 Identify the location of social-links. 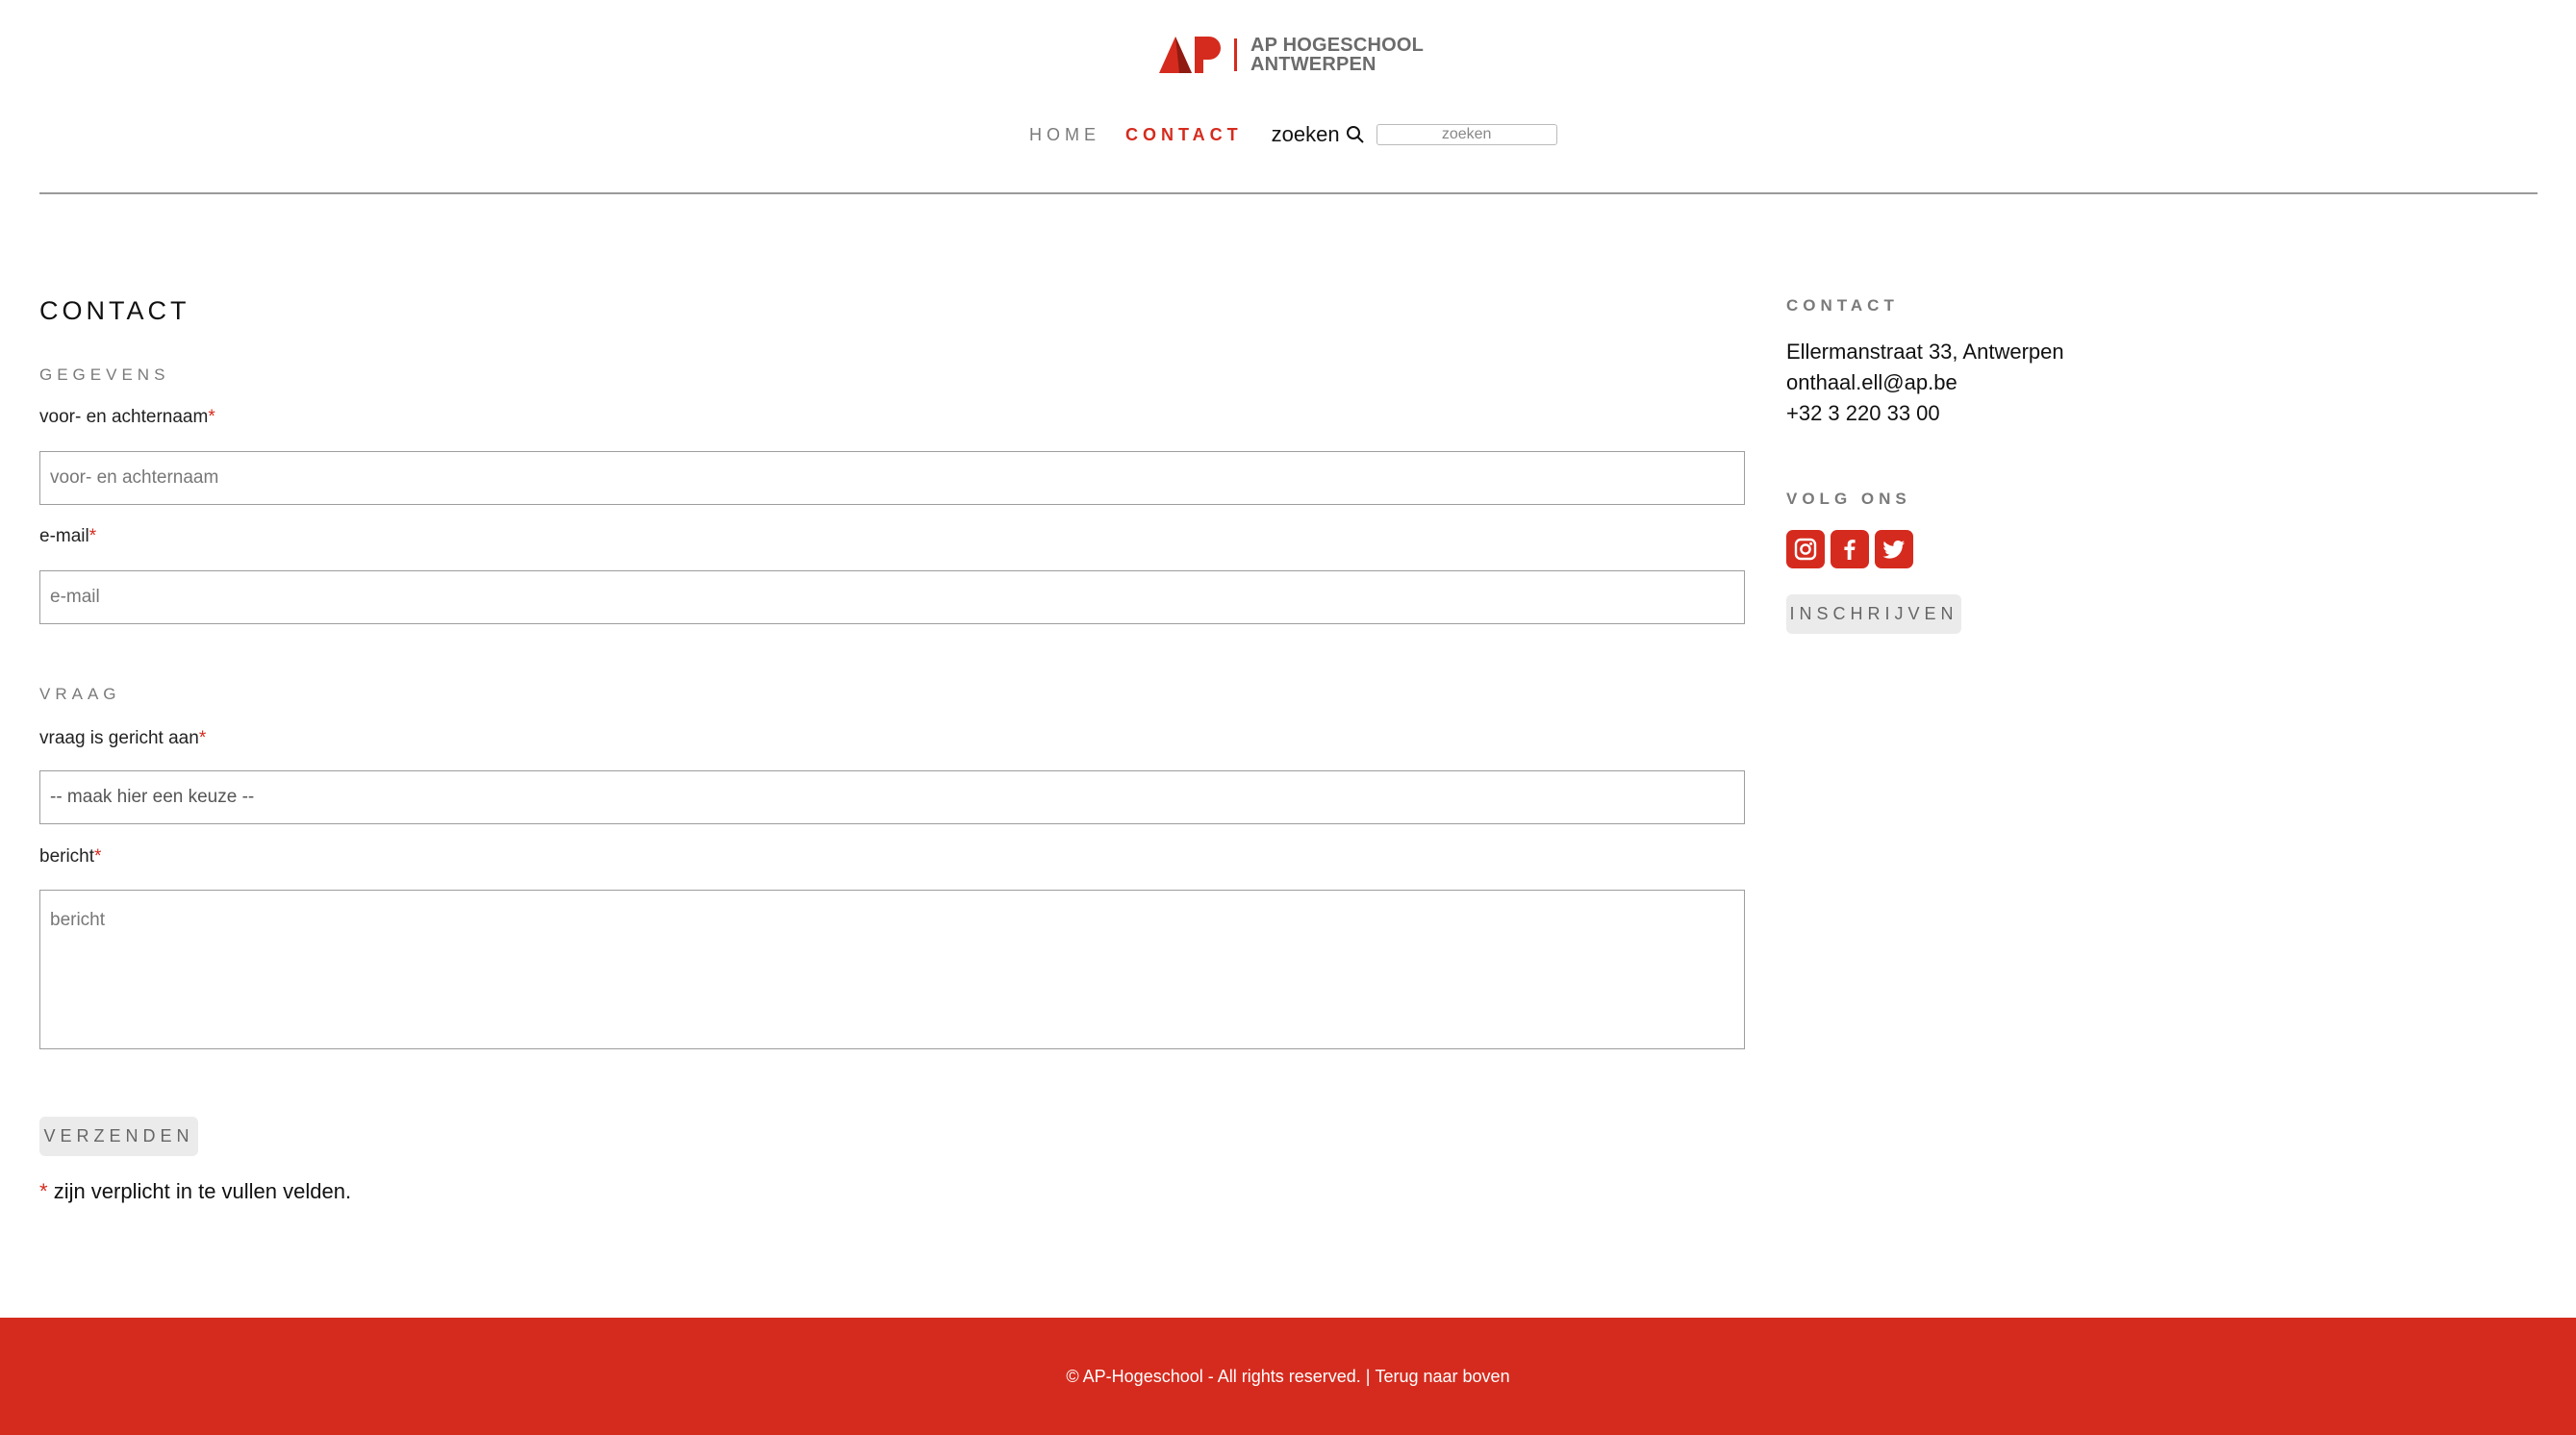
(1850, 549).